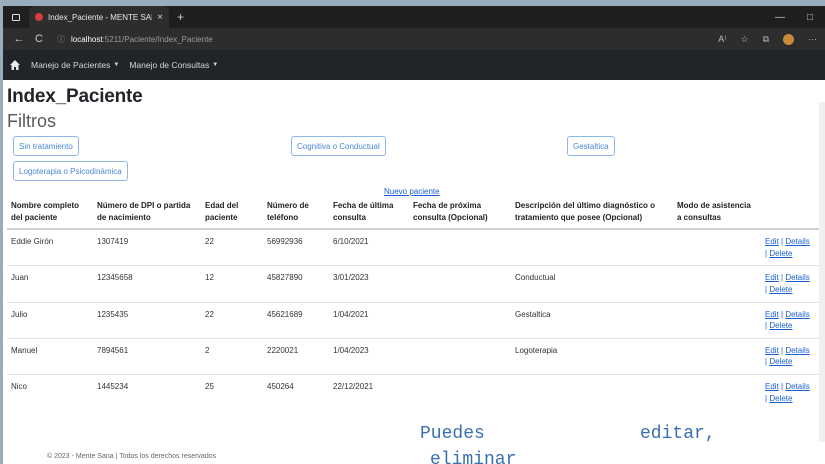 The width and height of the screenshot is (825, 464). What do you see at coordinates (812, 39) in the screenshot?
I see `more-menu-icon: ···` at bounding box center [812, 39].